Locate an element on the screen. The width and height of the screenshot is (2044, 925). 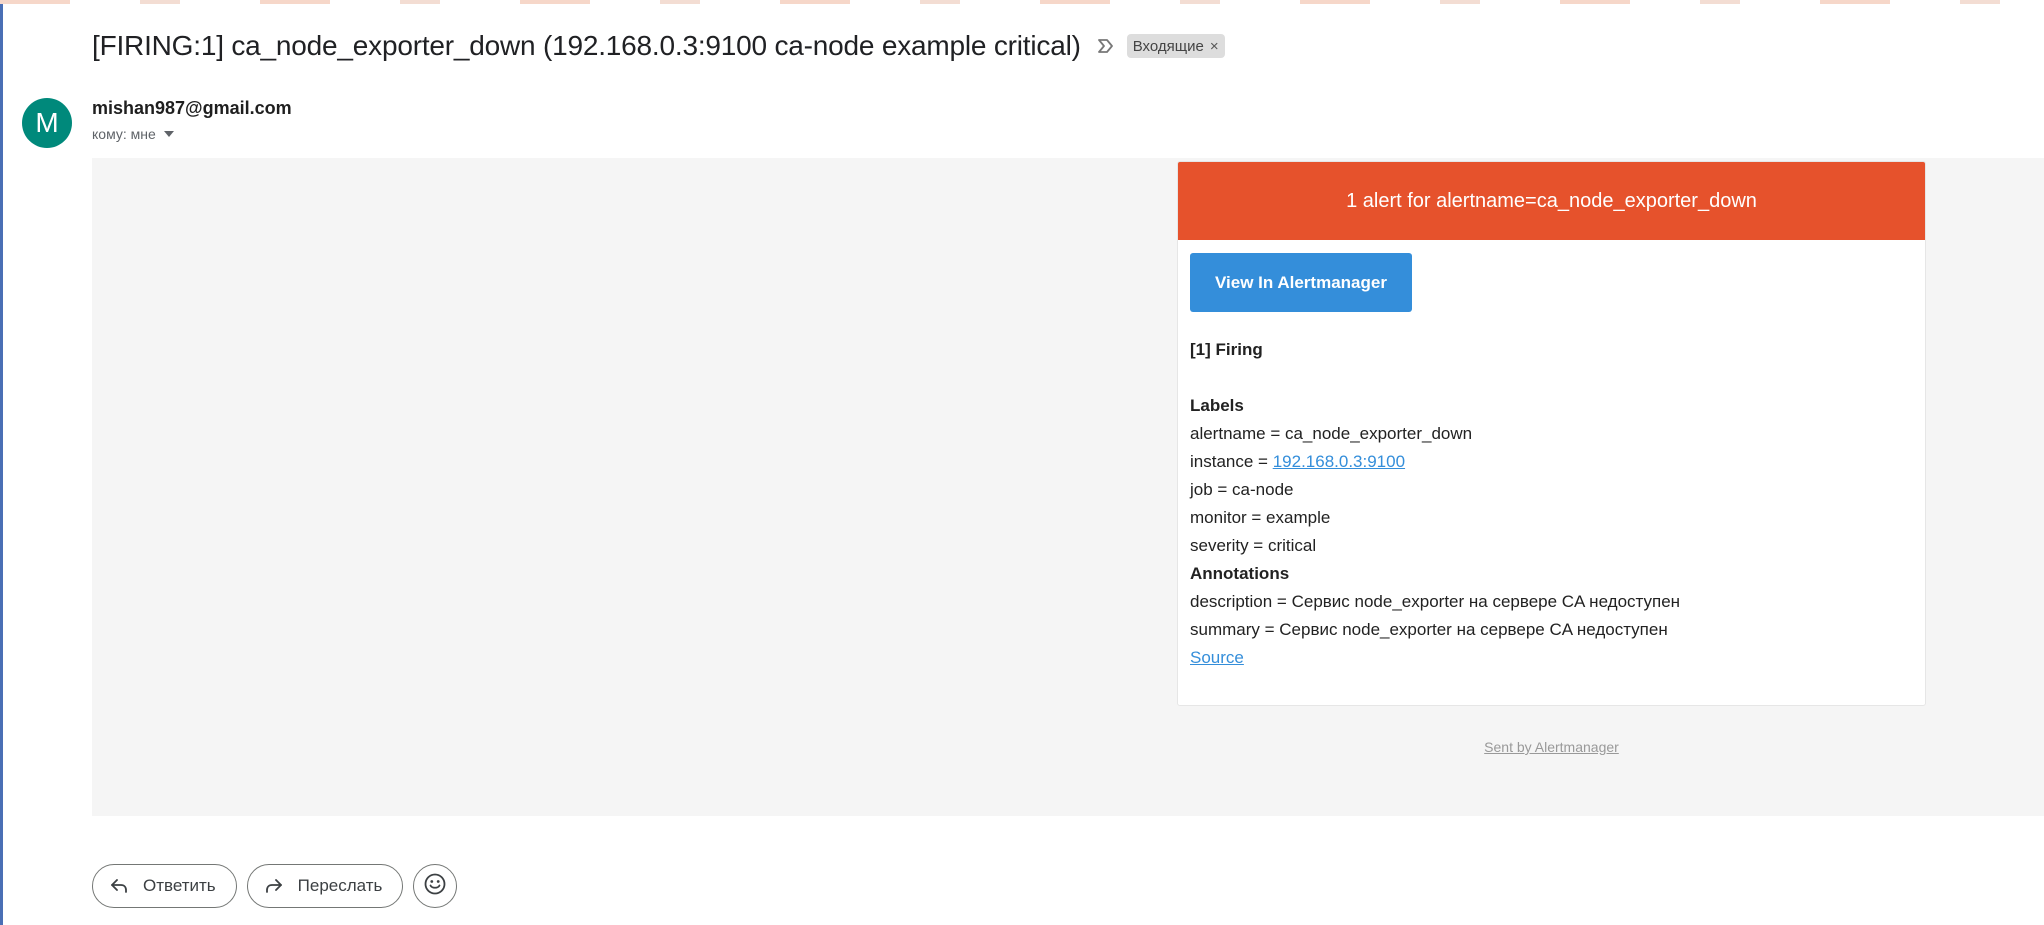
firing-count: [1] Firing is located at coordinates (1226, 349).